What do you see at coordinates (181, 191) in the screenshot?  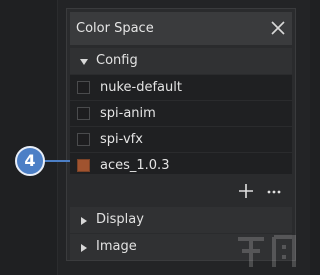 I see `config-toolbar` at bounding box center [181, 191].